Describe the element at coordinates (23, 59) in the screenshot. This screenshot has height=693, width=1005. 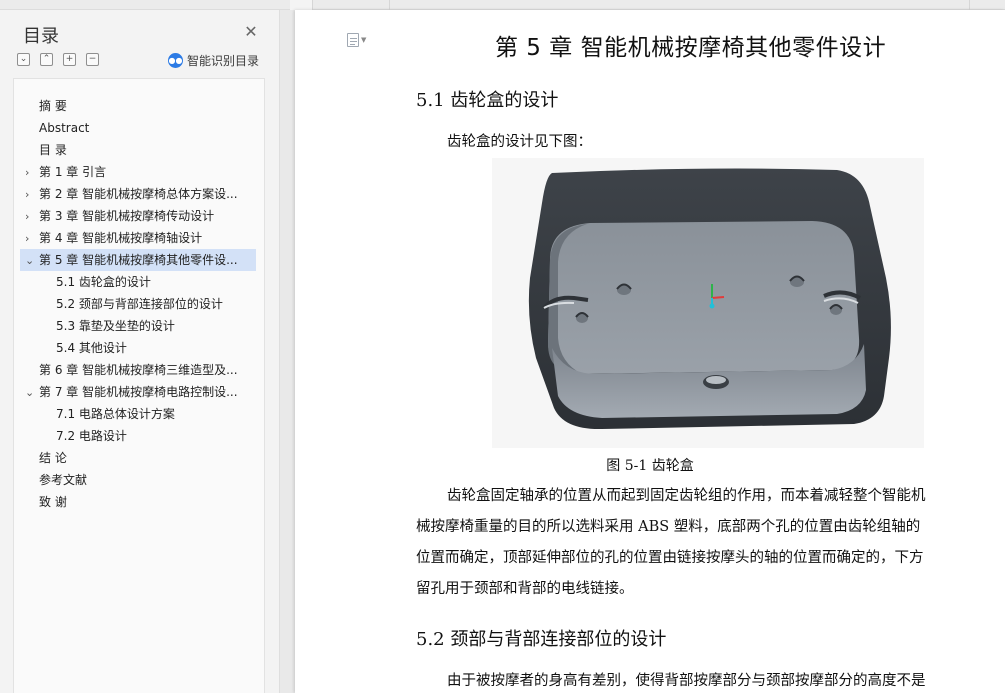
I see `collapse-all-button: ⌄` at that location.